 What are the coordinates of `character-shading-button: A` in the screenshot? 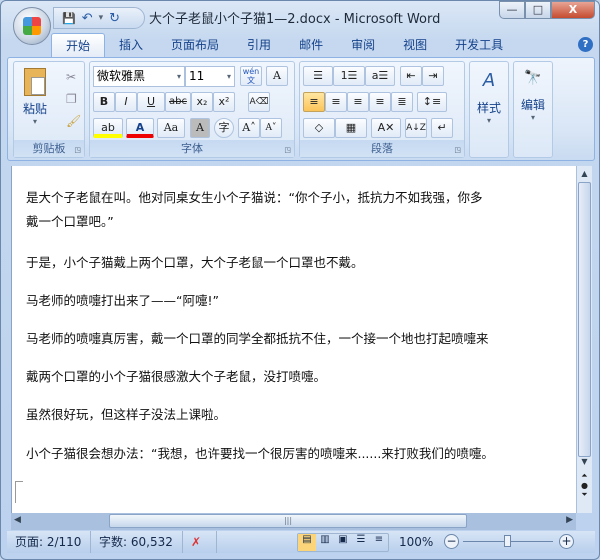 It's located at (200, 128).